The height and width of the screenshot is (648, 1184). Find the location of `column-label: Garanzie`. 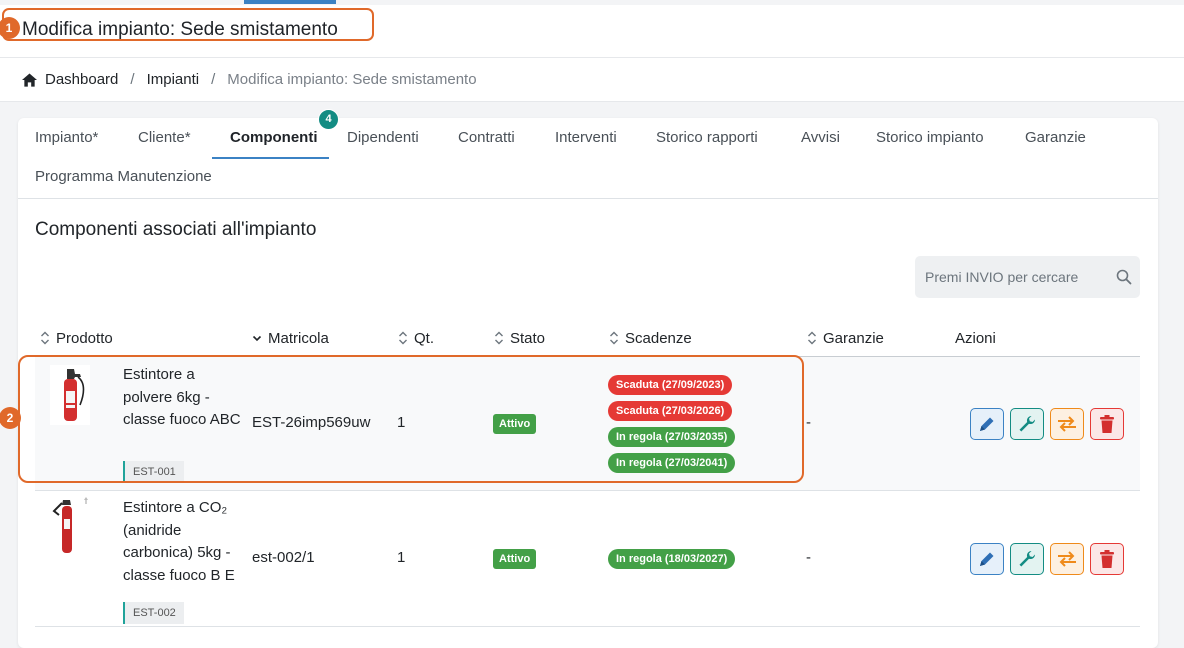

column-label: Garanzie is located at coordinates (853, 338).